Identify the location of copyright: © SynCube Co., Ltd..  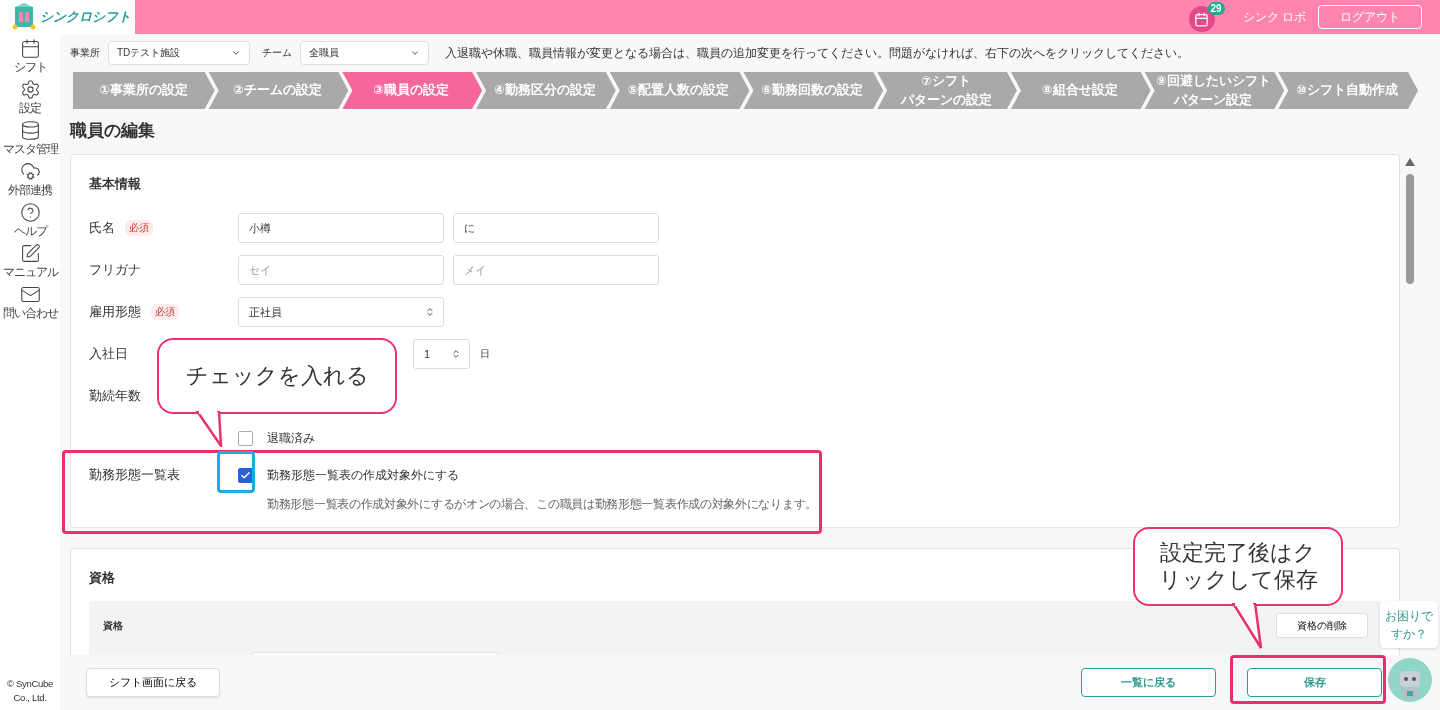
(30, 691).